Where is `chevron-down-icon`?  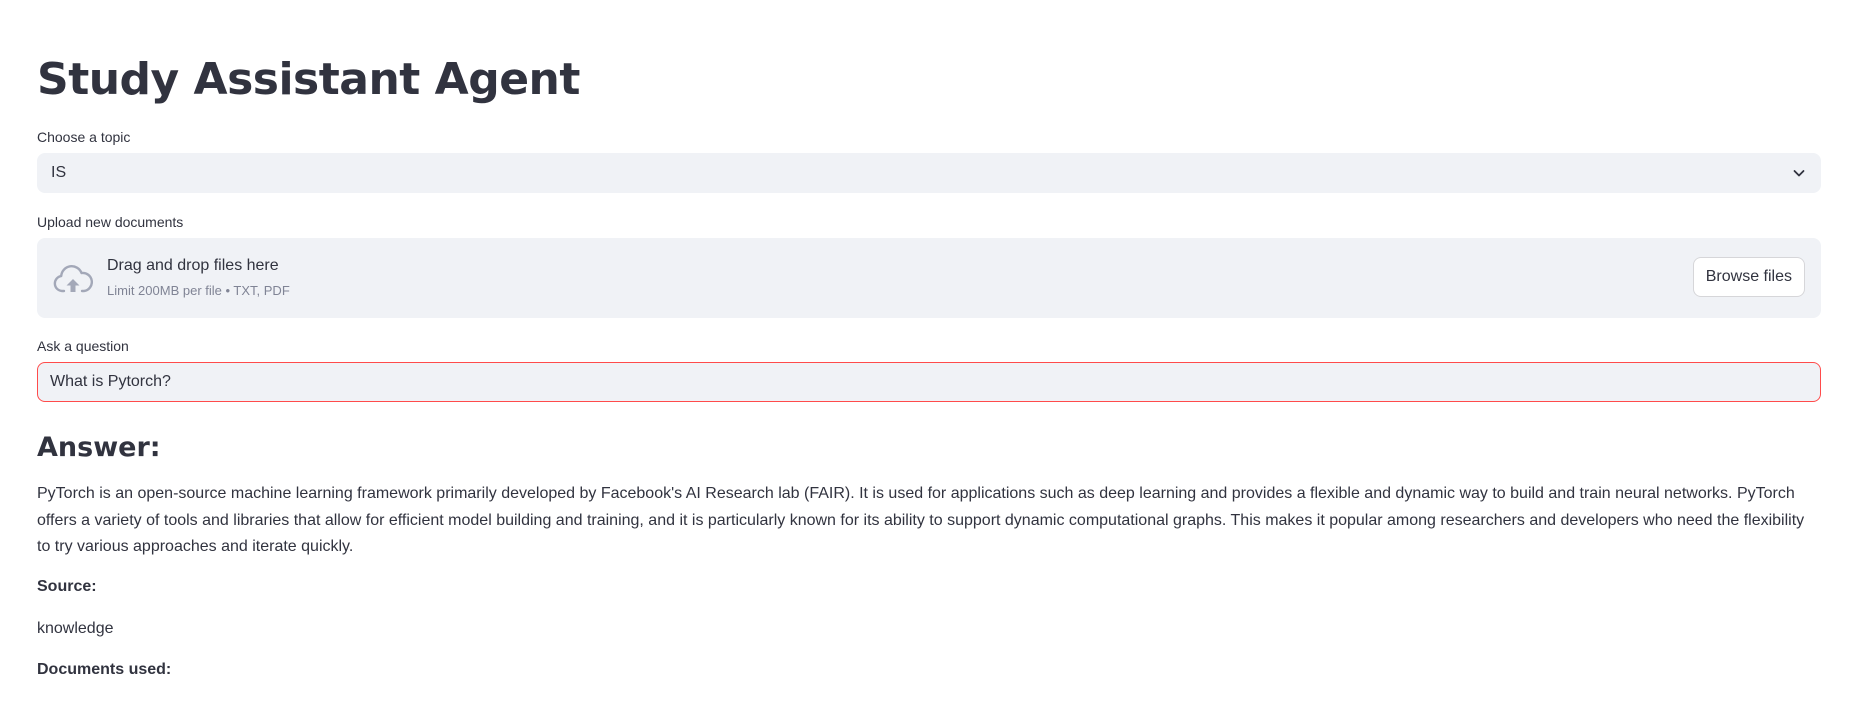
chevron-down-icon is located at coordinates (1799, 173).